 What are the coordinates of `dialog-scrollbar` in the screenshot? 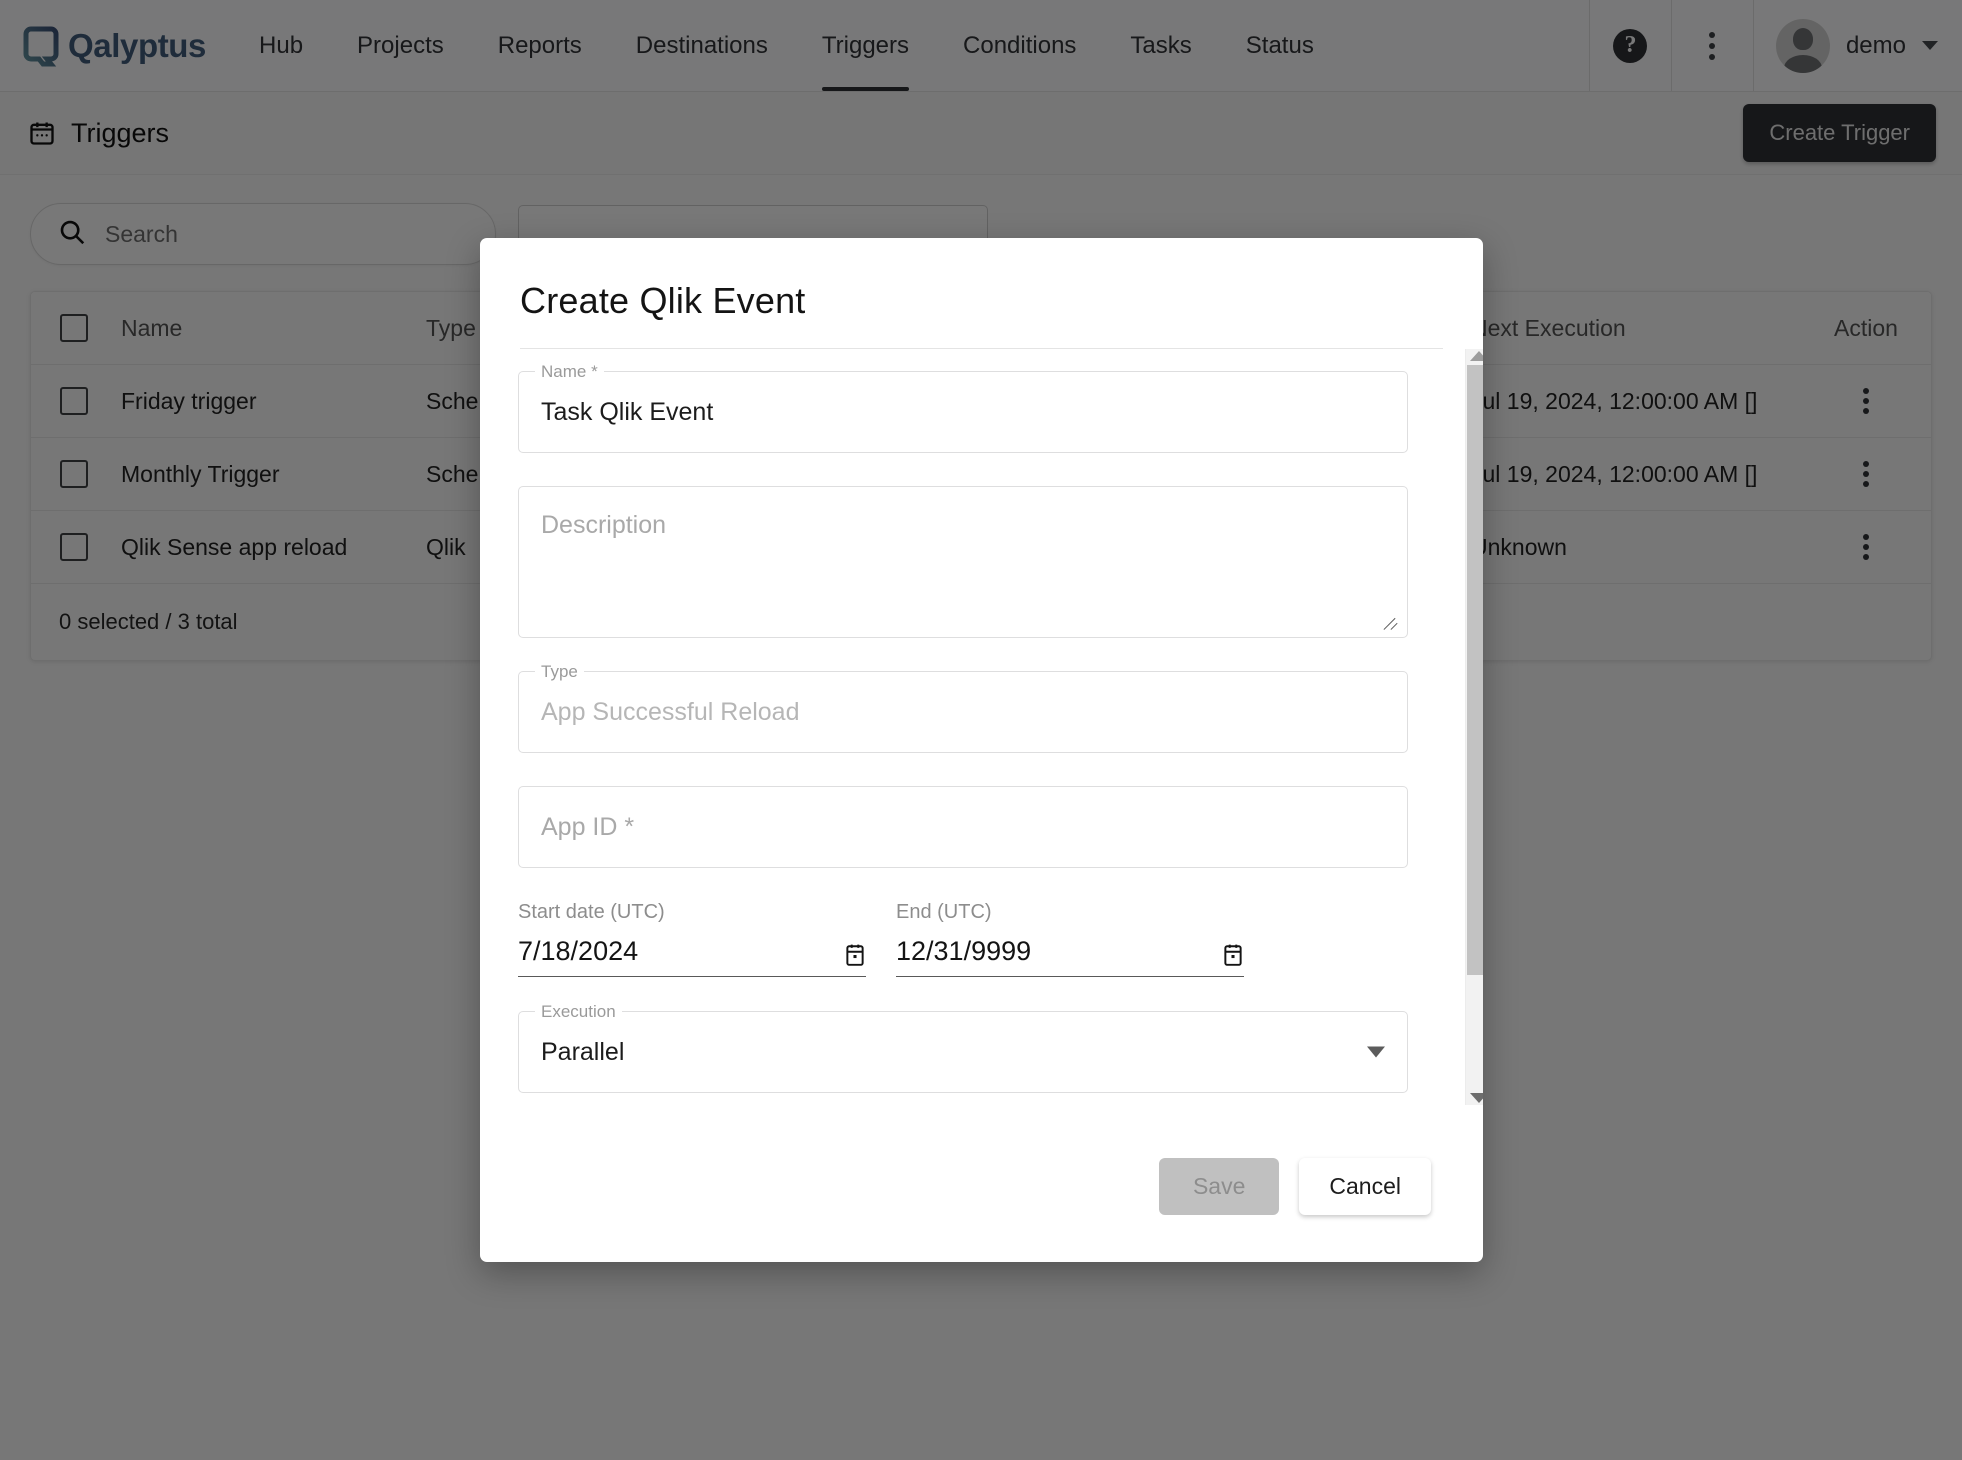 It's located at (1474, 727).